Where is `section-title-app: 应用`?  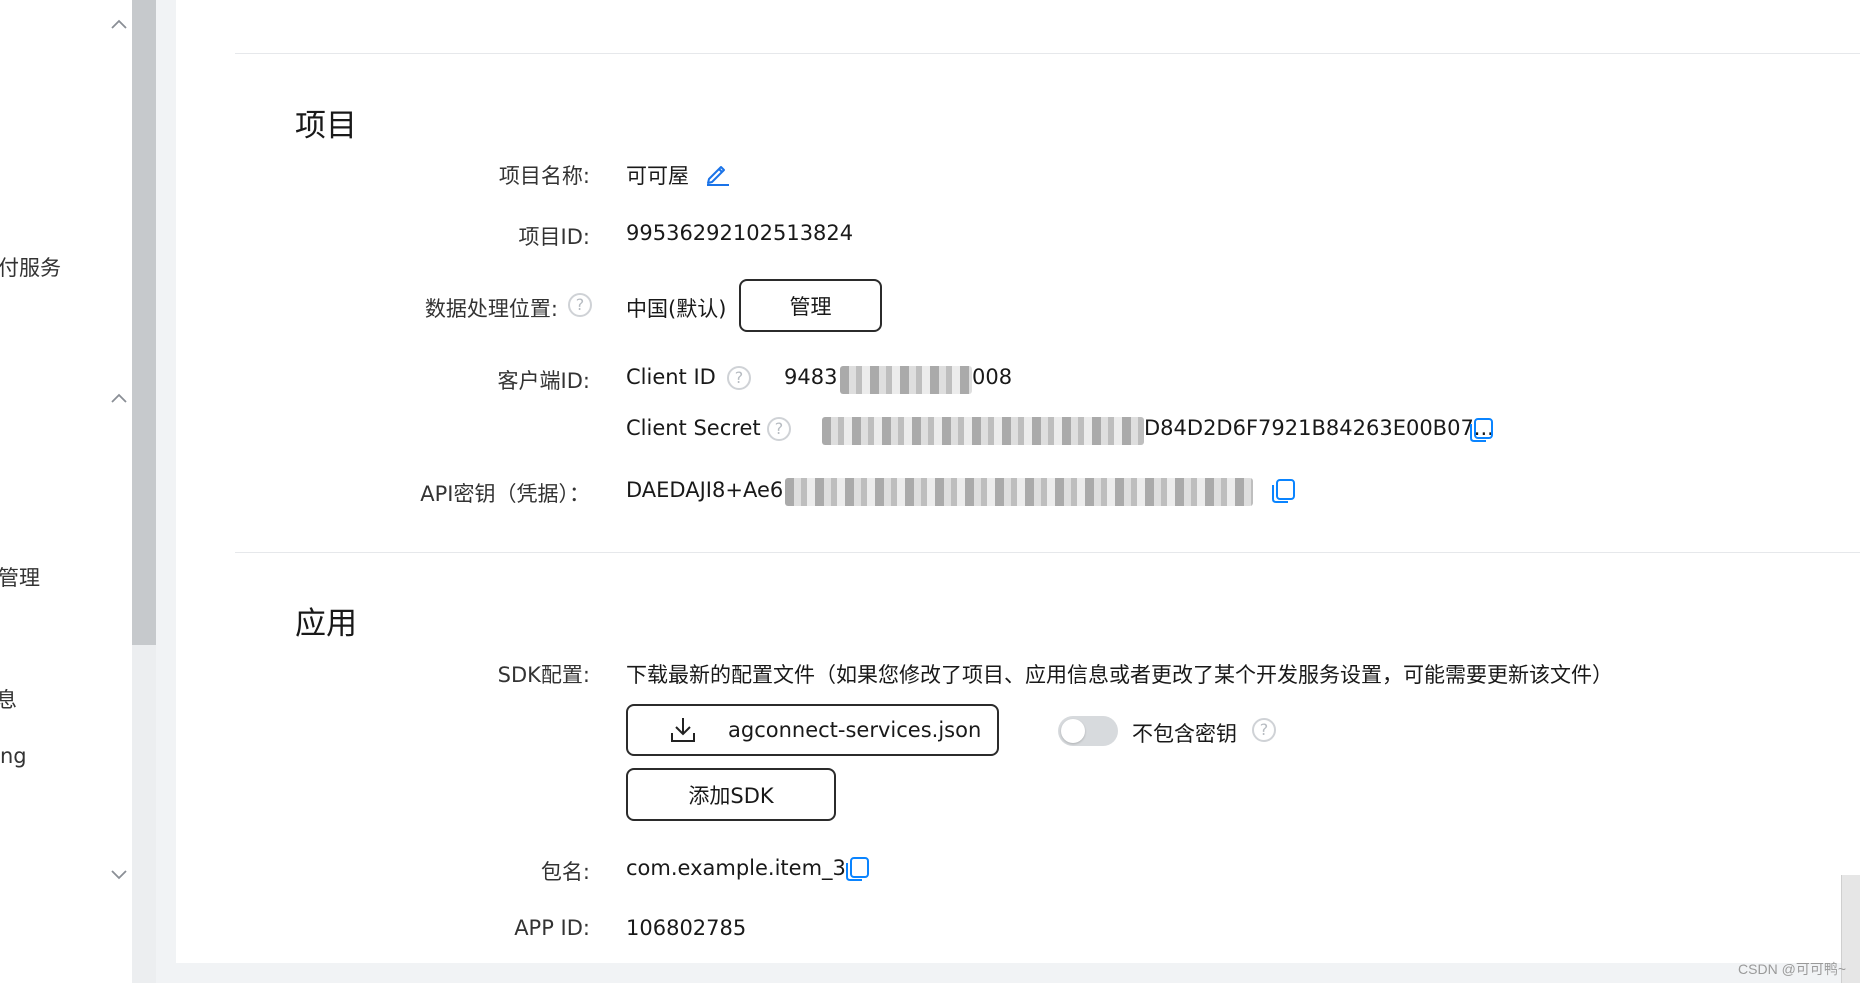 section-title-app: 应用 is located at coordinates (326, 624).